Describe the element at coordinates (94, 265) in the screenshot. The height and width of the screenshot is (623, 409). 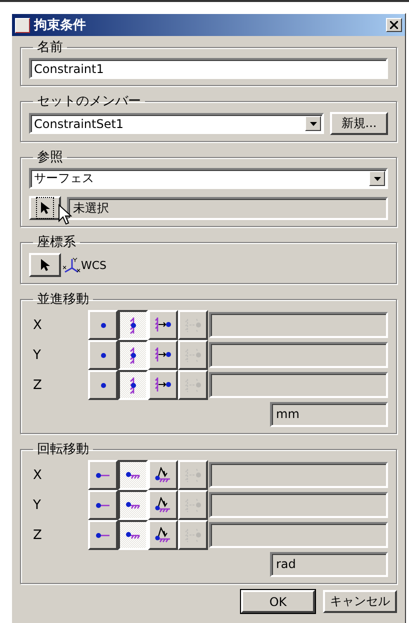
I see `coordinate-system-label: WCS` at that location.